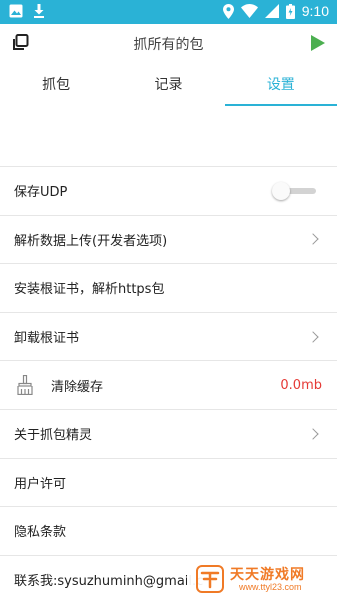  What do you see at coordinates (315, 11) in the screenshot?
I see `status-time: 9:10` at bounding box center [315, 11].